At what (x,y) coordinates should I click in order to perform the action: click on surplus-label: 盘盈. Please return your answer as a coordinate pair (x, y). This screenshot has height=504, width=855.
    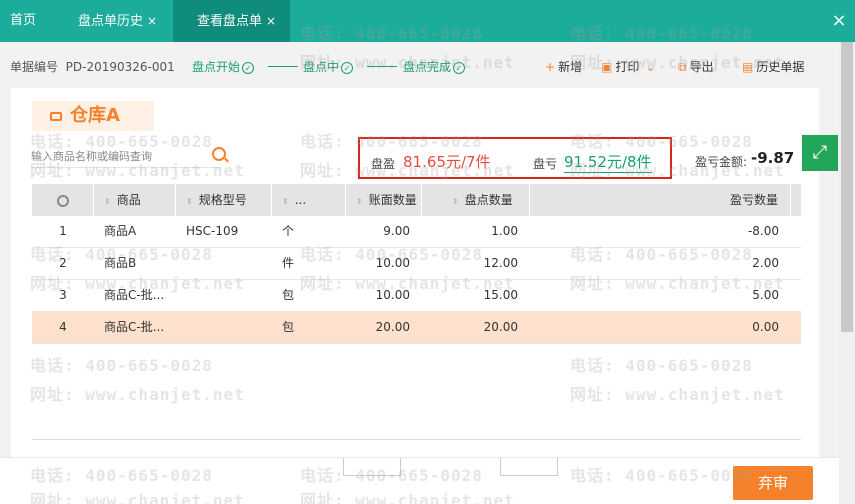
    Looking at the image, I should click on (383, 164).